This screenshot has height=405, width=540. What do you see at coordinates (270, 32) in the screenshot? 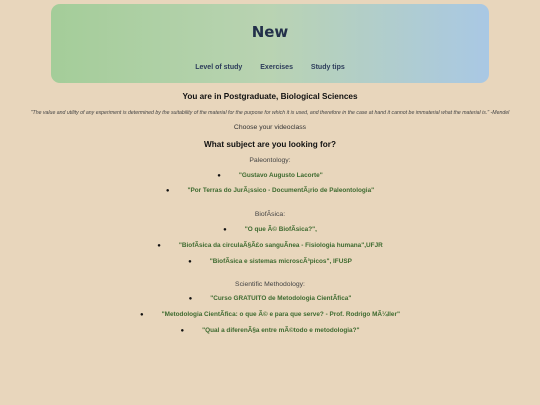
I see `site-title: New` at bounding box center [270, 32].